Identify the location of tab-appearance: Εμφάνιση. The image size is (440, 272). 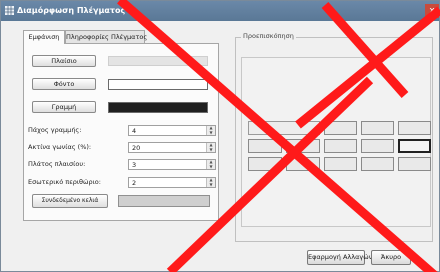
(44, 37).